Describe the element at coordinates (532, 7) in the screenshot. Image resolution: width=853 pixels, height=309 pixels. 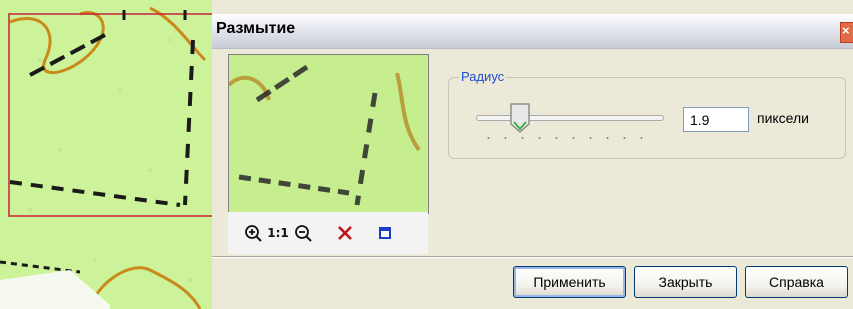
I see `dialog-top-edge` at that location.